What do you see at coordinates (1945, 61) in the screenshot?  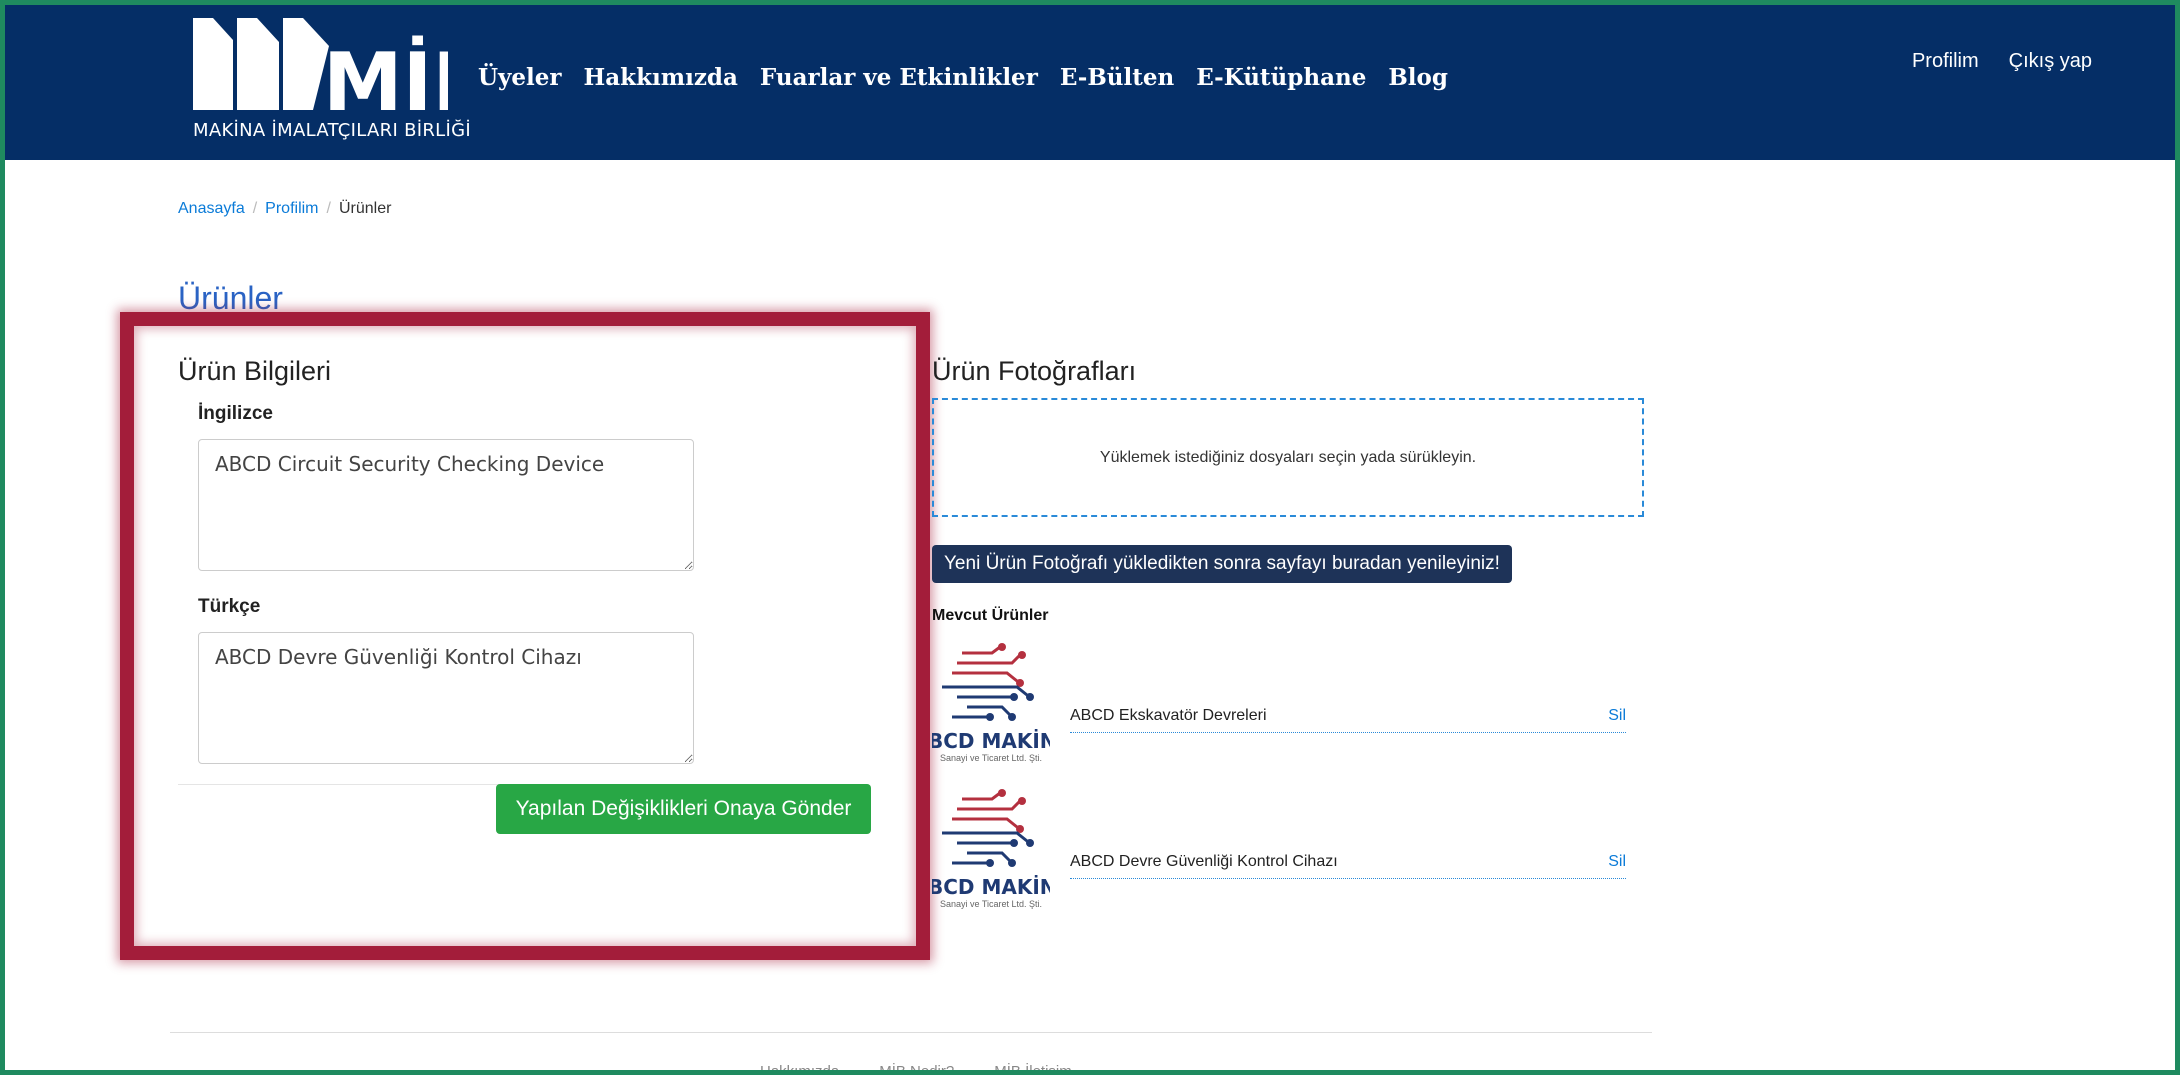 I see `profile-link: Profilim` at bounding box center [1945, 61].